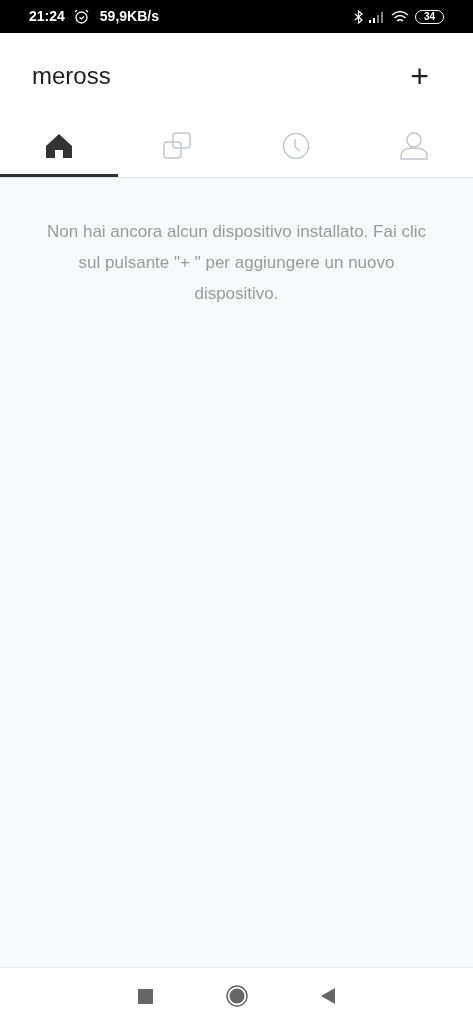  Describe the element at coordinates (177, 146) in the screenshot. I see `overlapping-squares-icon` at that location.